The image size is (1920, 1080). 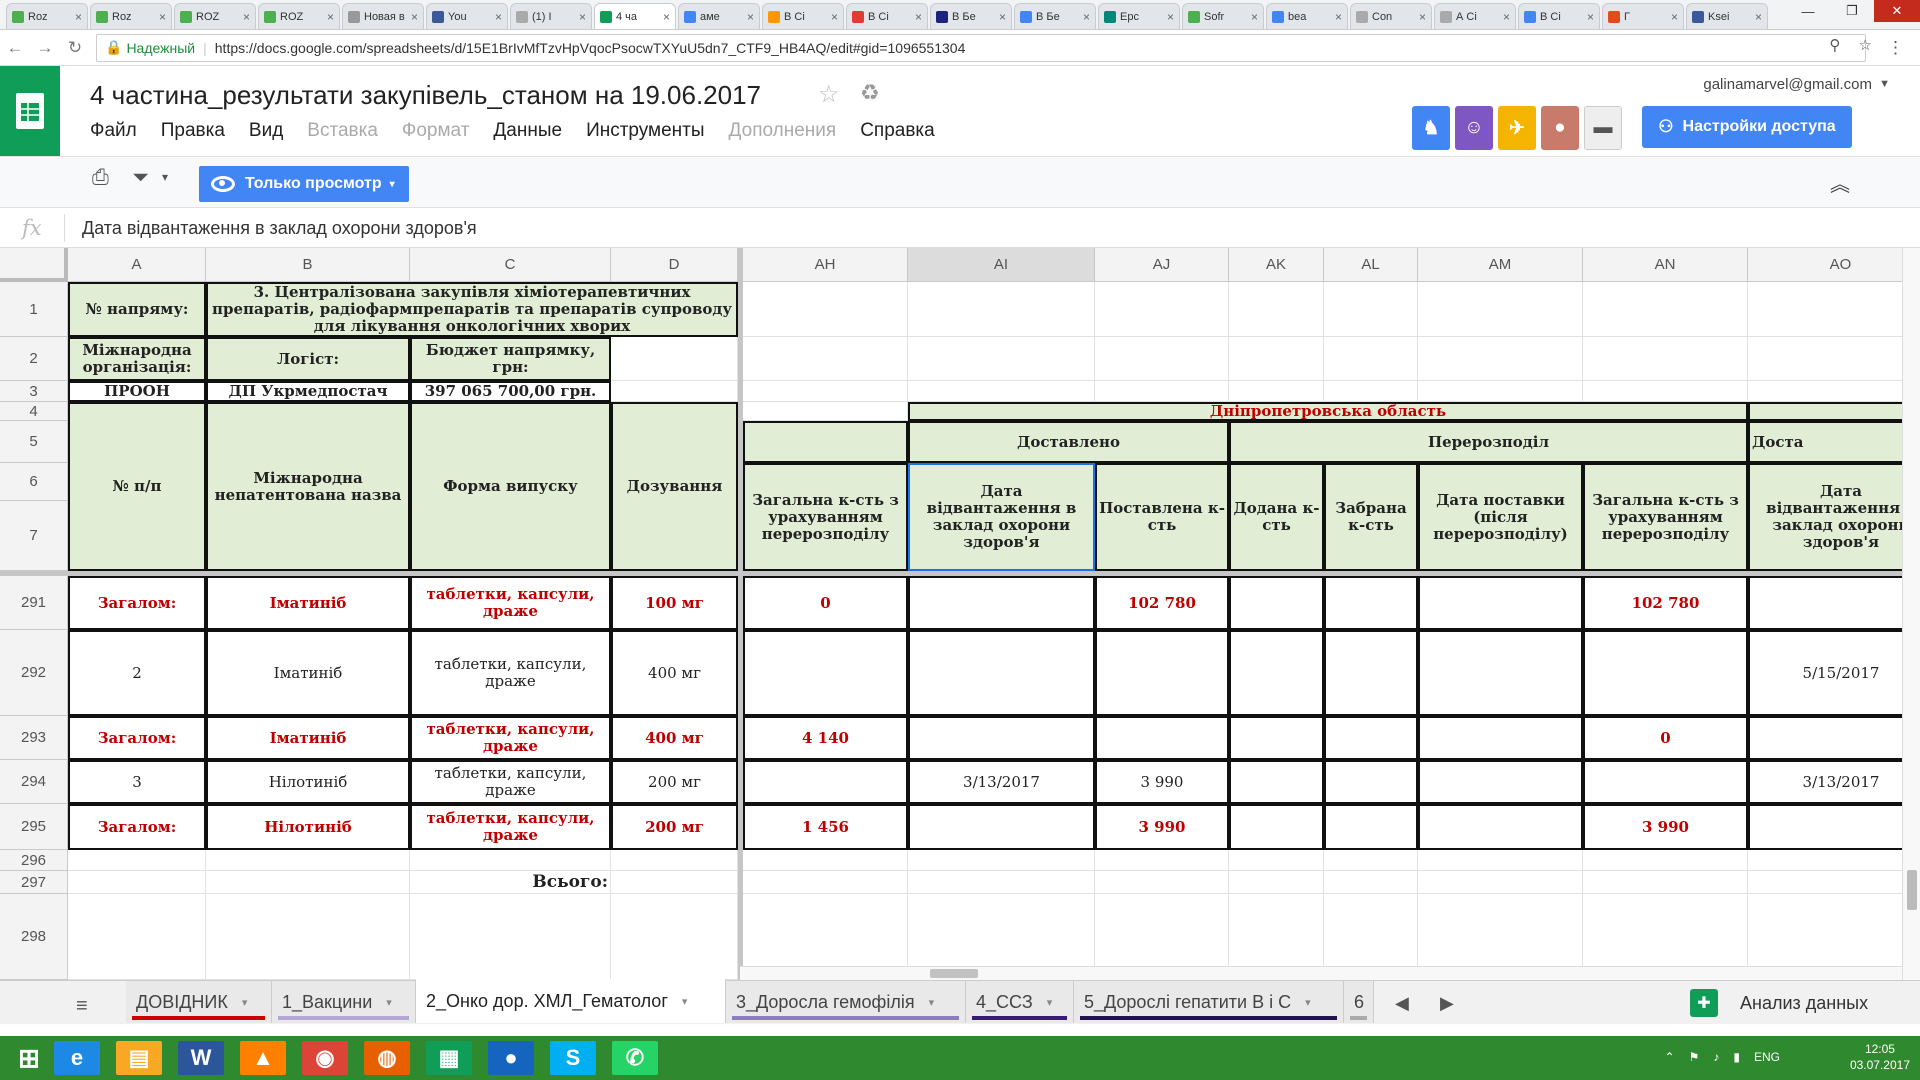 I want to click on comments-icon: ▬, so click(x=1603, y=128).